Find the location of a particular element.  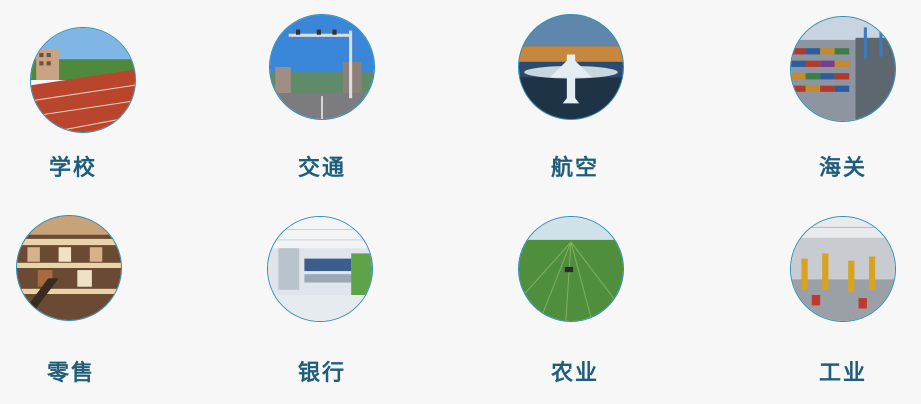

industry-tile-aviation: 航空 is located at coordinates (575, 95).